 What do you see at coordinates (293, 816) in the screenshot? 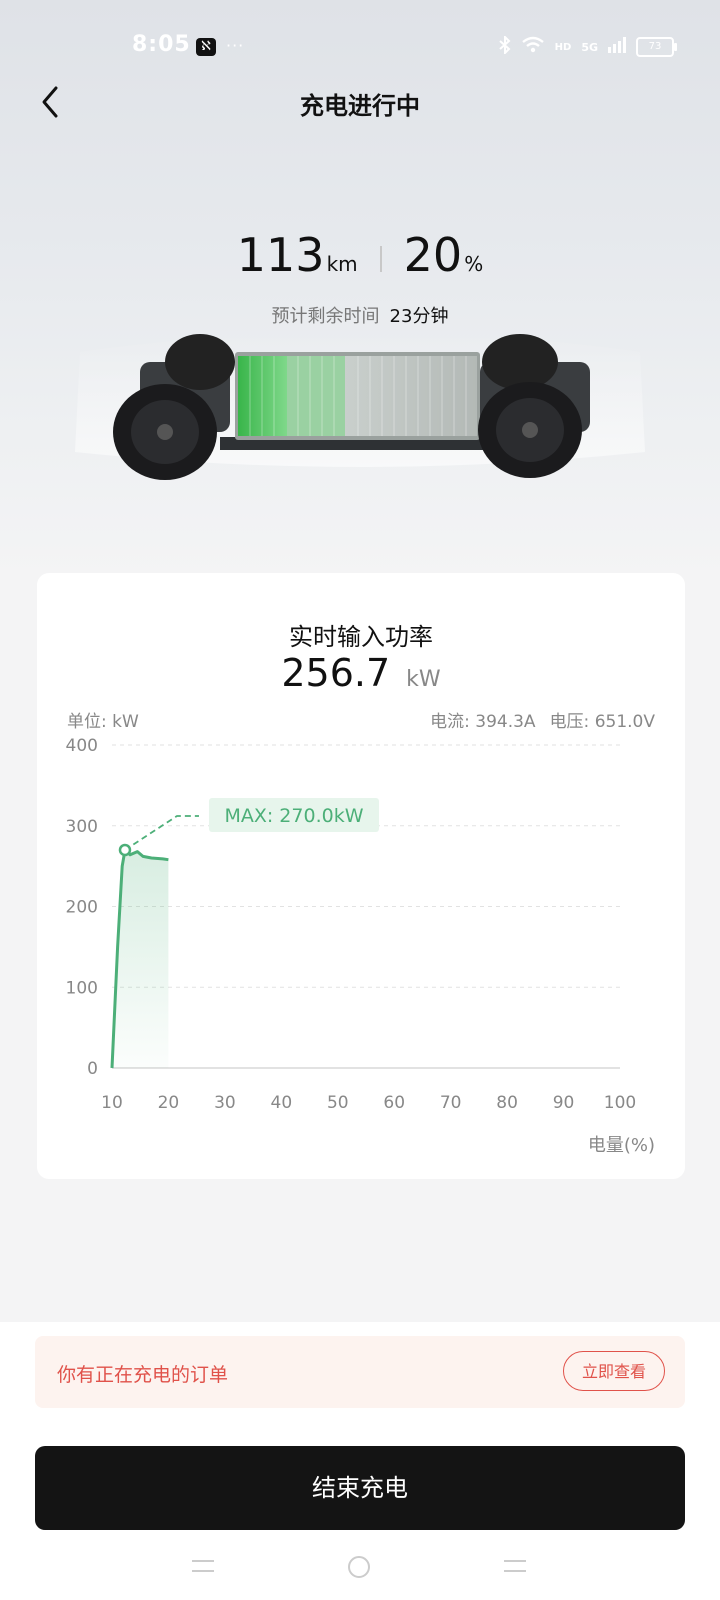
I see `max-label: MAX: 270.0kW` at bounding box center [293, 816].